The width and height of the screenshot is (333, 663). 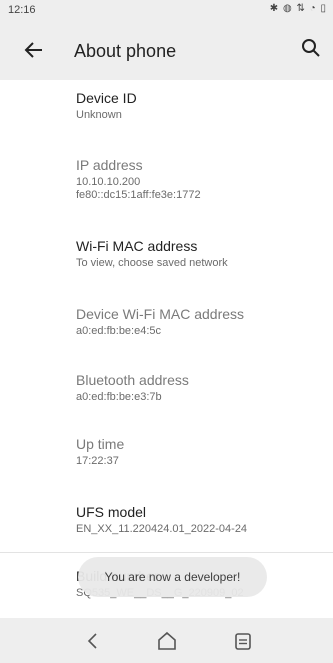 I want to click on home-icon, so click(x=167, y=641).